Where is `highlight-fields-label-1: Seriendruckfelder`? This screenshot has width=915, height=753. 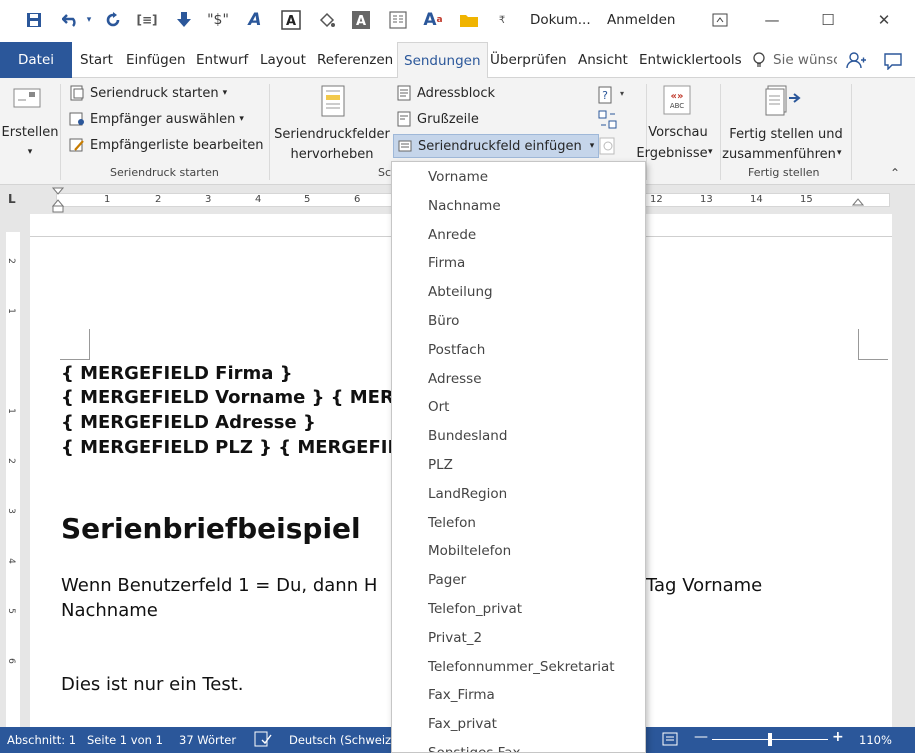 highlight-fields-label-1: Seriendruckfelder is located at coordinates (332, 134).